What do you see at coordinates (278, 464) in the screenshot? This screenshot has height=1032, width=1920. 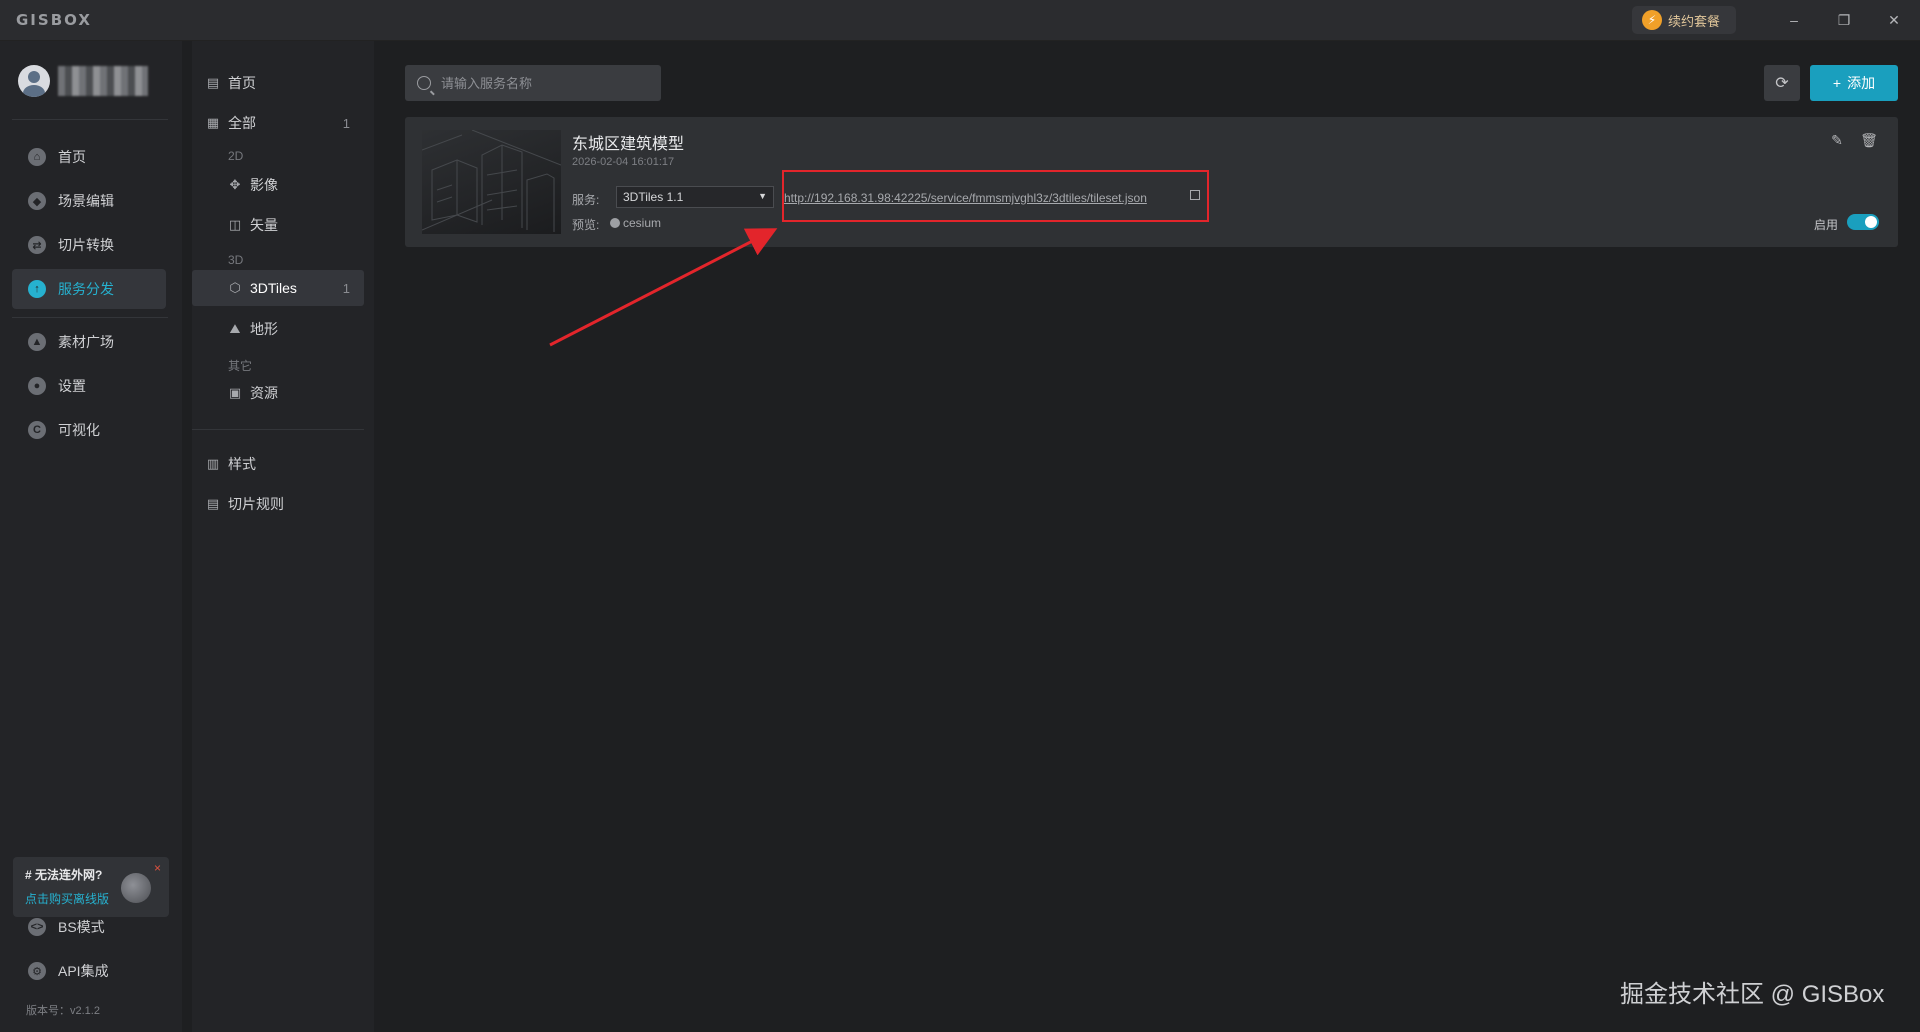 I see `category-style: ▥ 样式` at bounding box center [278, 464].